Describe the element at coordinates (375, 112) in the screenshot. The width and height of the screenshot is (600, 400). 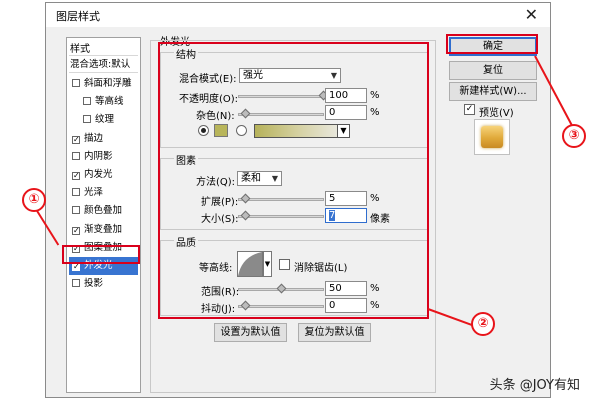
I see `noise-unit: %` at that location.